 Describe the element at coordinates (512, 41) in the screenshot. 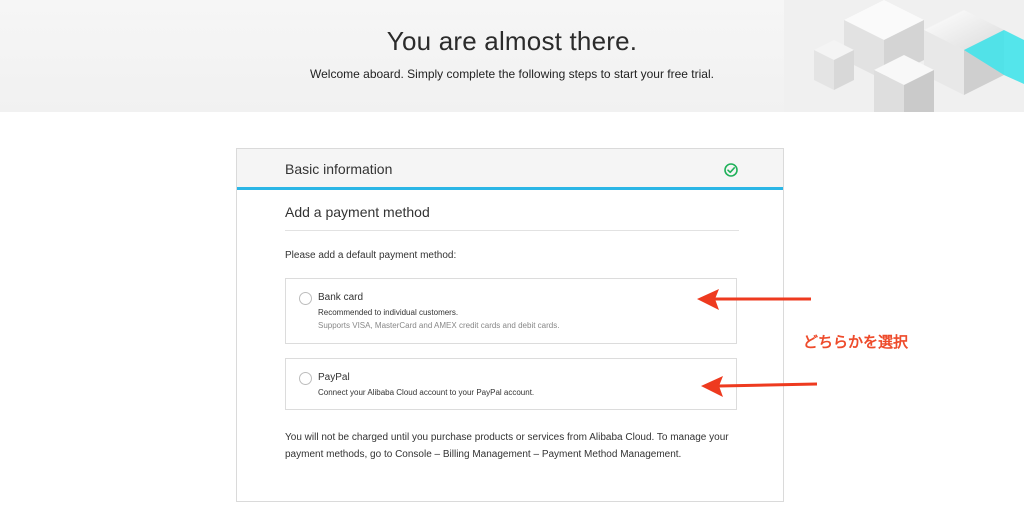

I see `page-title: You are almost there.` at that location.